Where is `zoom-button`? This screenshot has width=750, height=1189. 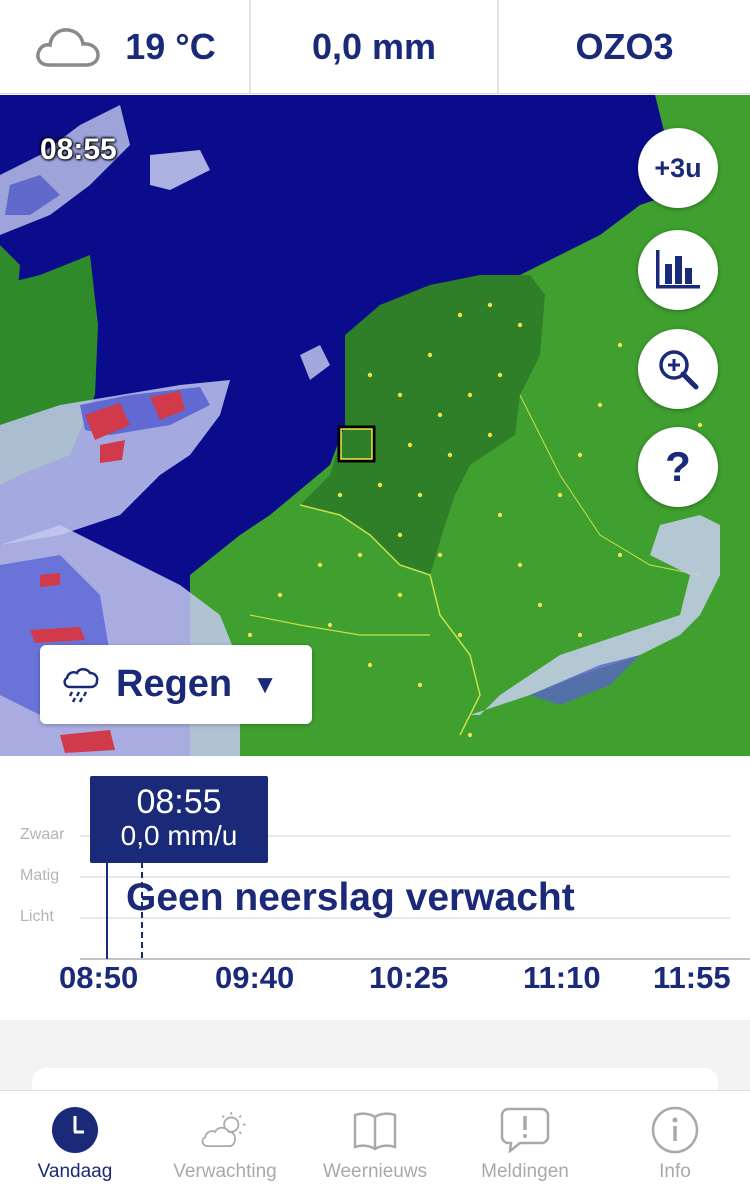
zoom-button is located at coordinates (678, 369).